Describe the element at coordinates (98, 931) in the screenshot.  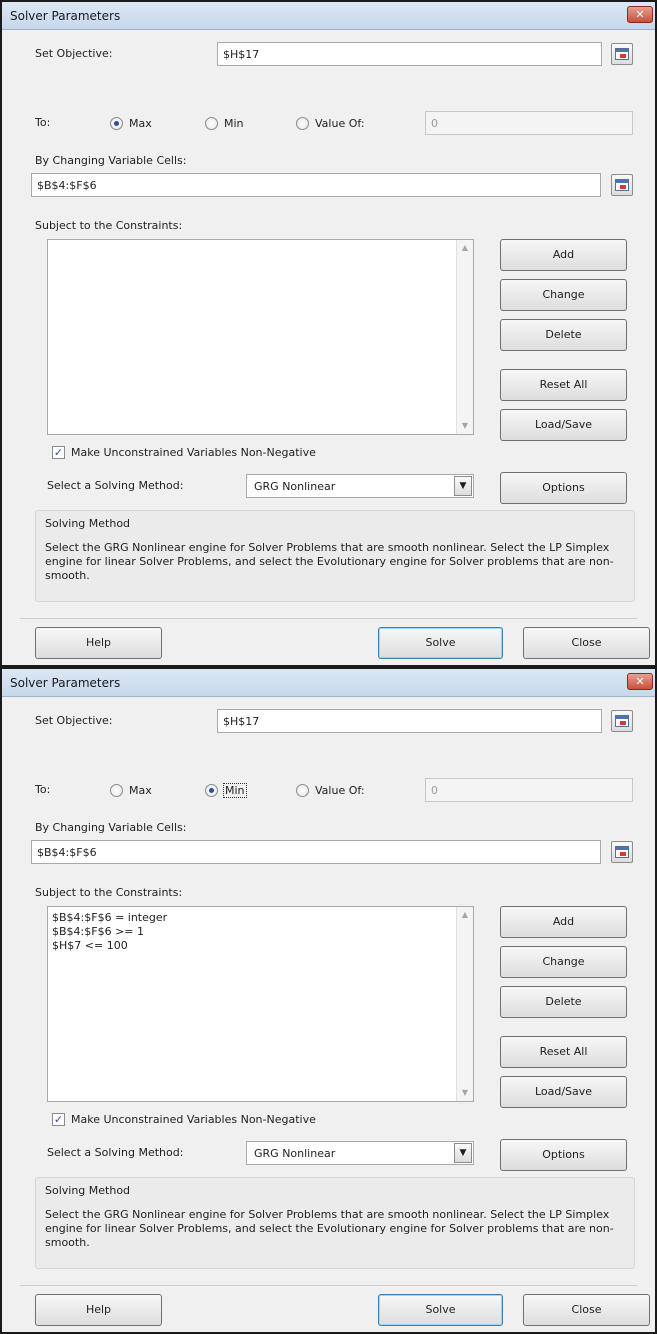
I see `constraint-item: $B$4:$F$6 >= 1` at that location.